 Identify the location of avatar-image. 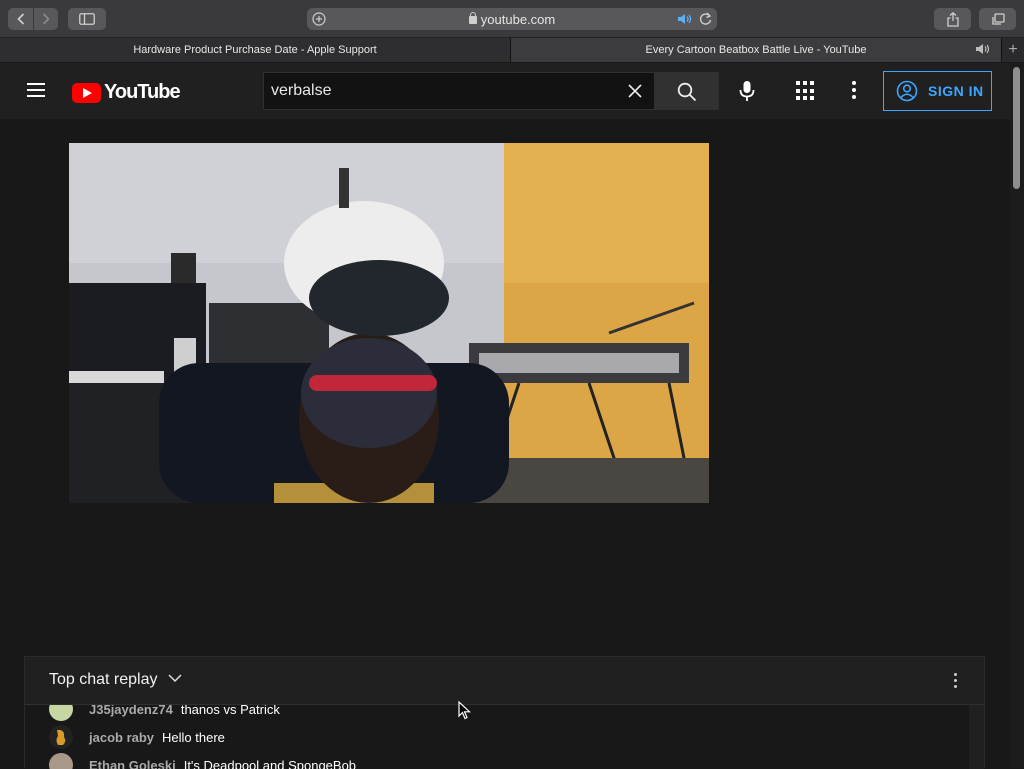
(61, 737).